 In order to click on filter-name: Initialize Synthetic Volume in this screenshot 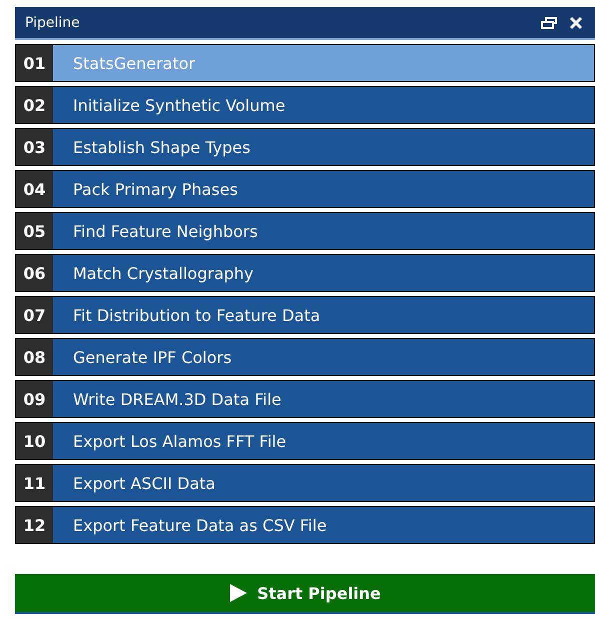, I will do `click(179, 105)`.